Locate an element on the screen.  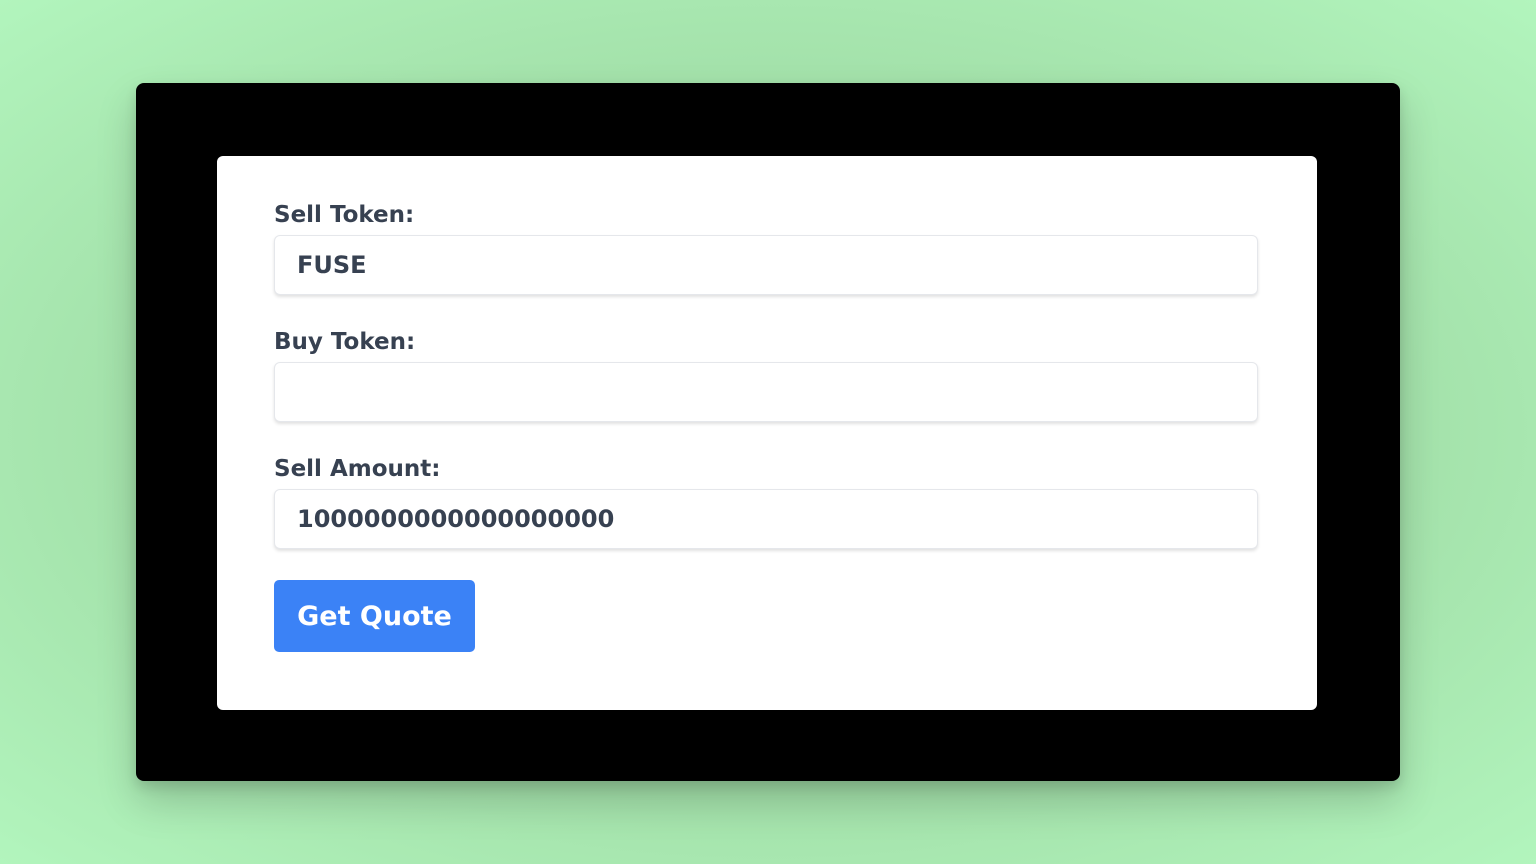
sell-token-input is located at coordinates (766, 265).